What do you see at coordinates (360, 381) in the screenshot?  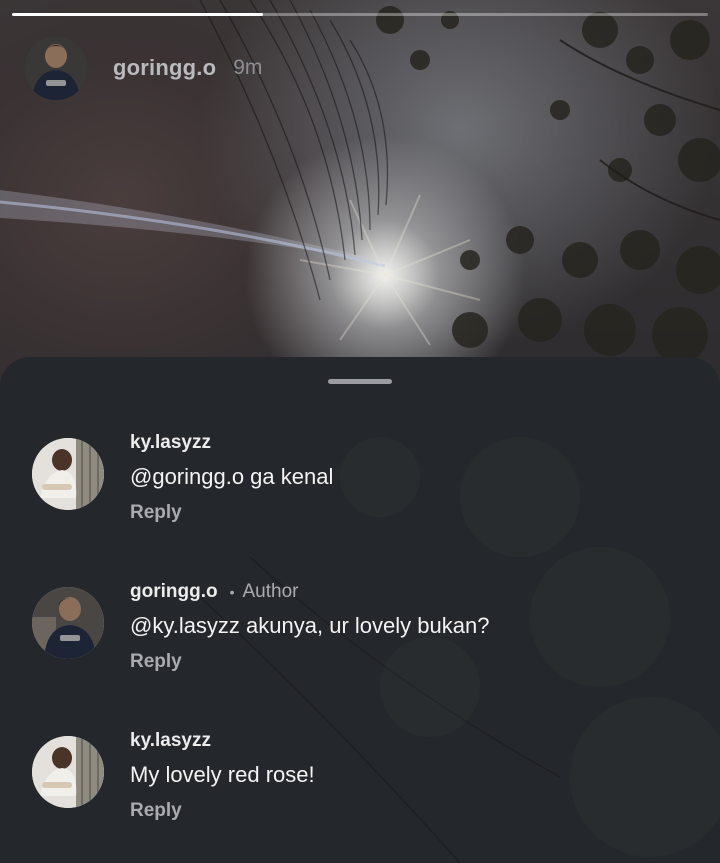 I see `drag-handle` at bounding box center [360, 381].